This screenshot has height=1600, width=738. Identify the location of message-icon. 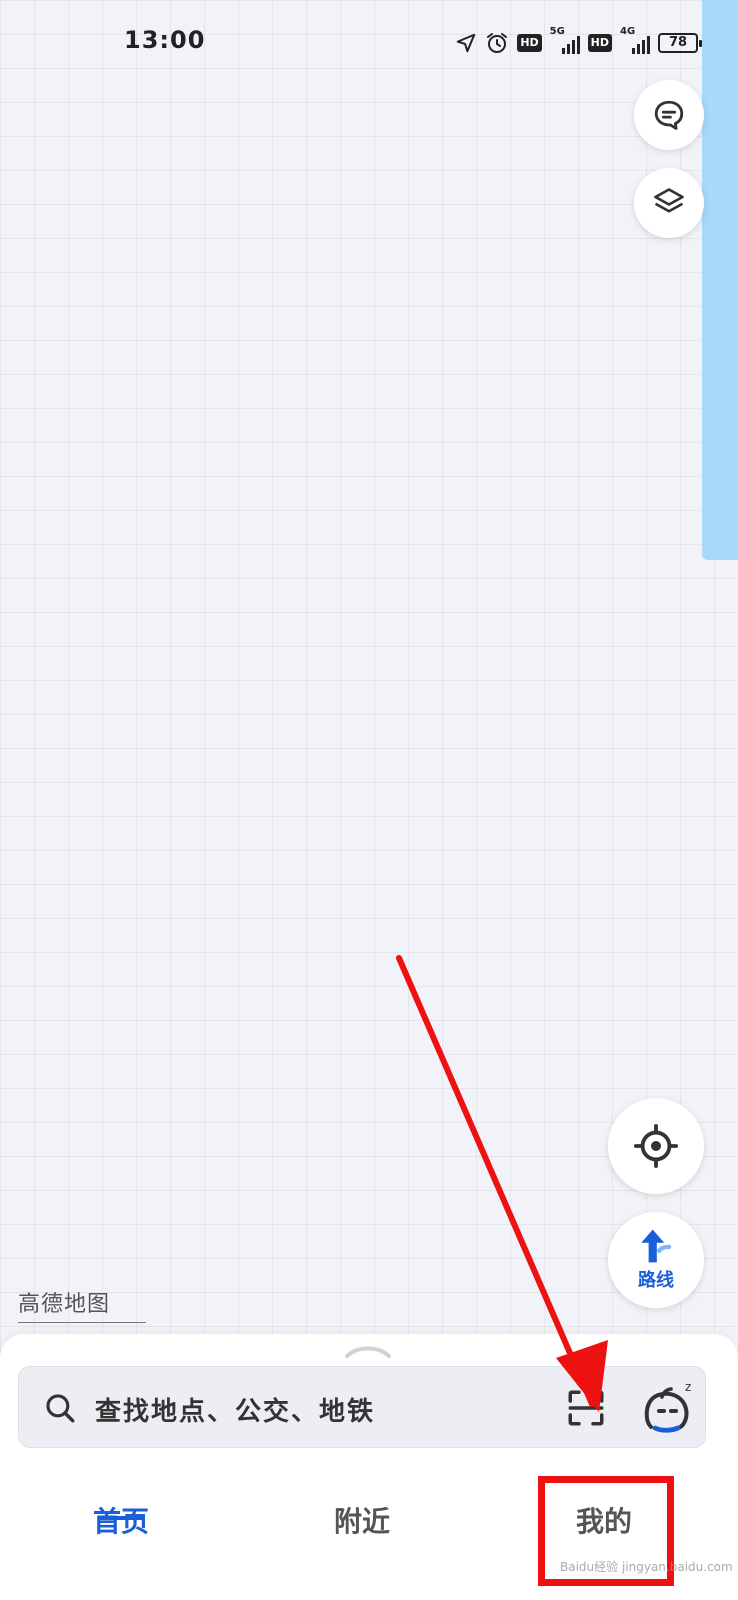
(669, 115).